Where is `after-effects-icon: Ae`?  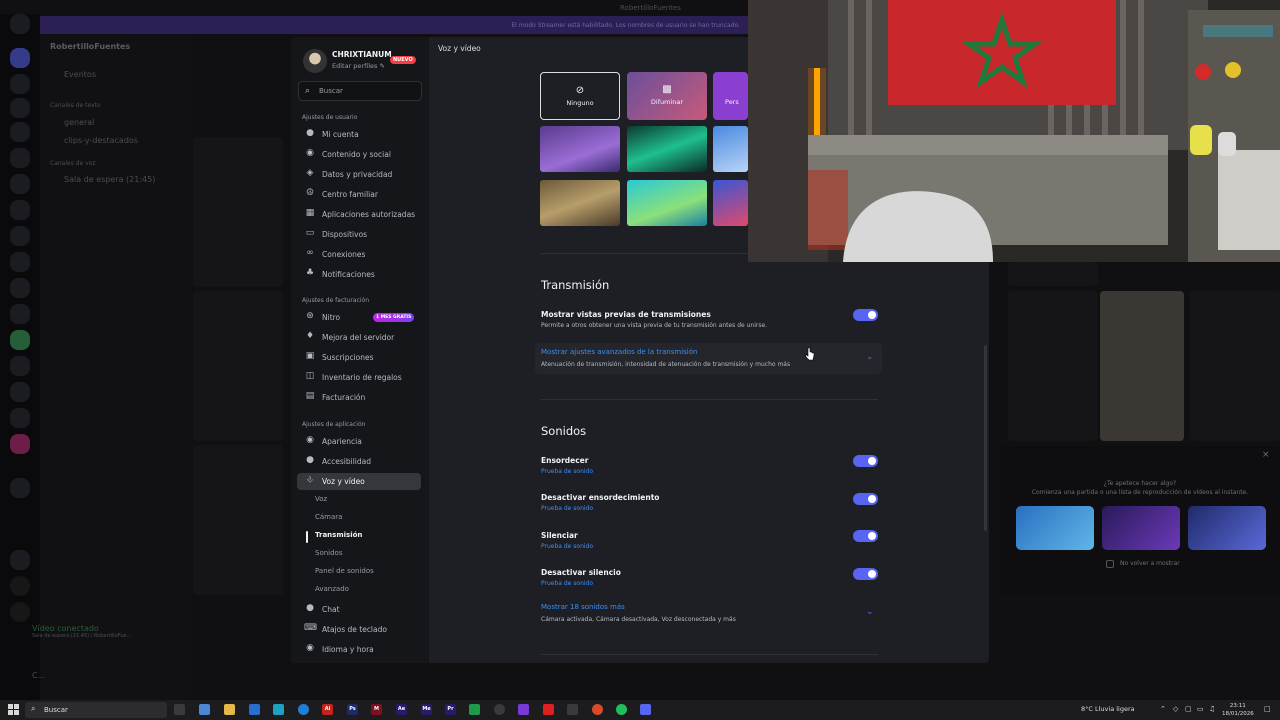
after-effects-icon: Ae is located at coordinates (401, 709).